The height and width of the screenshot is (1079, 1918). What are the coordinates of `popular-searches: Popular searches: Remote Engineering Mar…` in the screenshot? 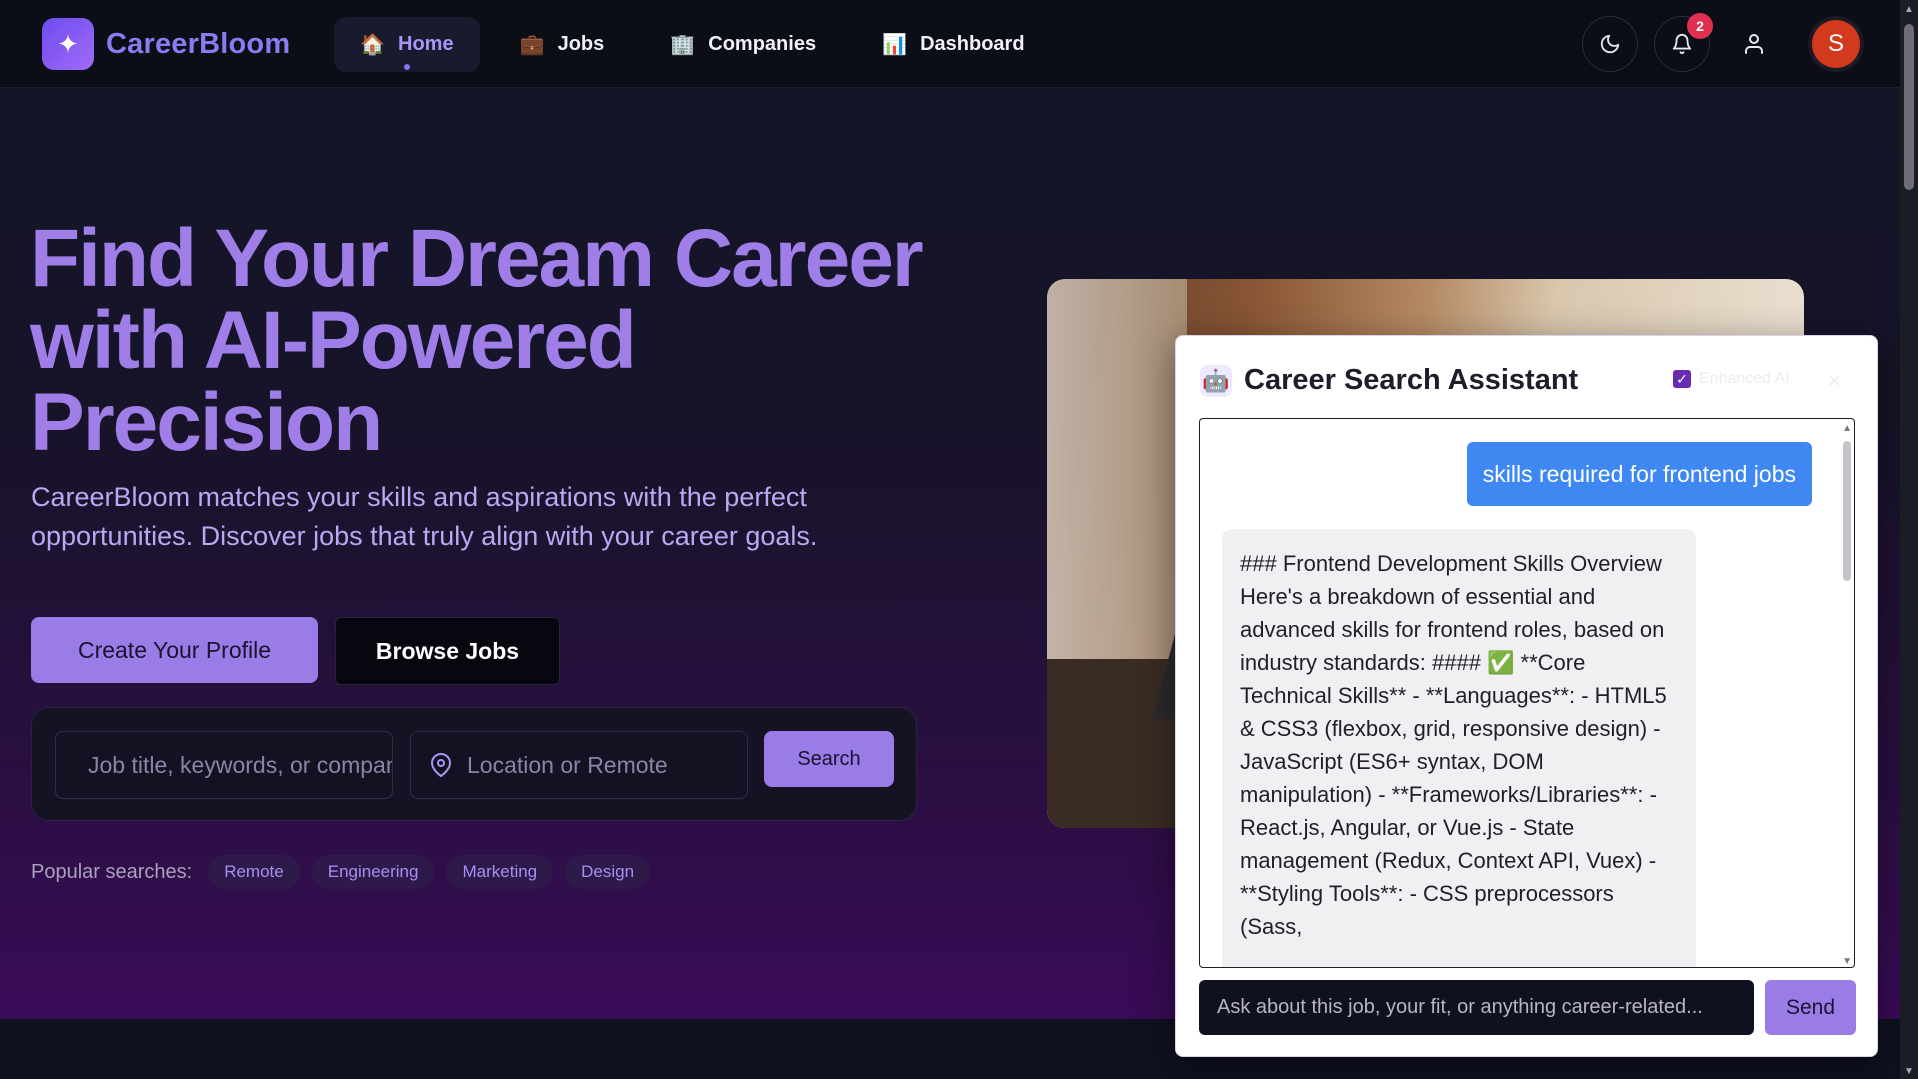 It's located at (341, 872).